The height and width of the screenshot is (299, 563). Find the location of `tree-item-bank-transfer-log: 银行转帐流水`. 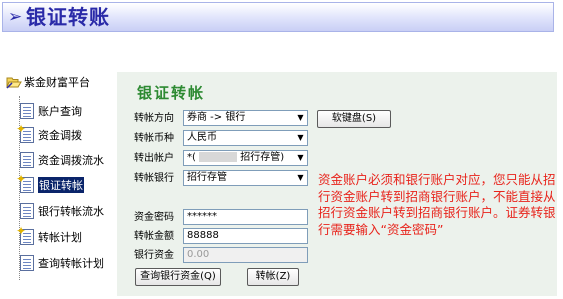

tree-item-bank-transfer-log: 银行转帐流水 is located at coordinates (62, 211).